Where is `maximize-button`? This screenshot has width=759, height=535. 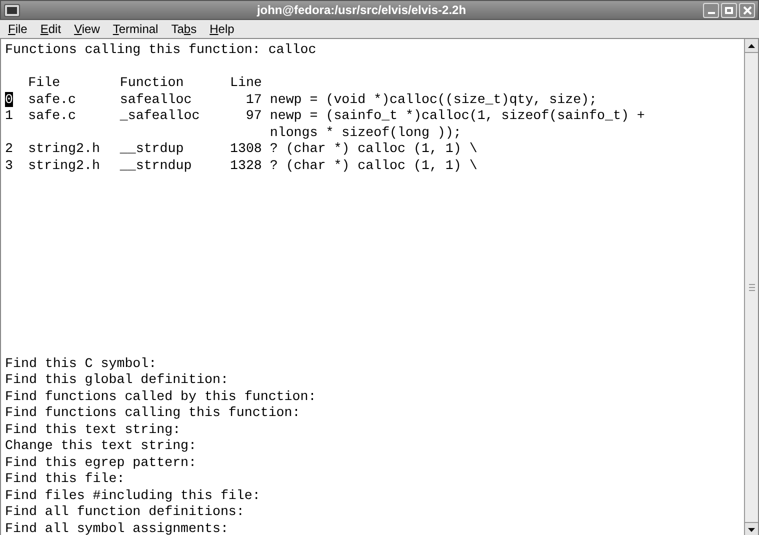 maximize-button is located at coordinates (729, 10).